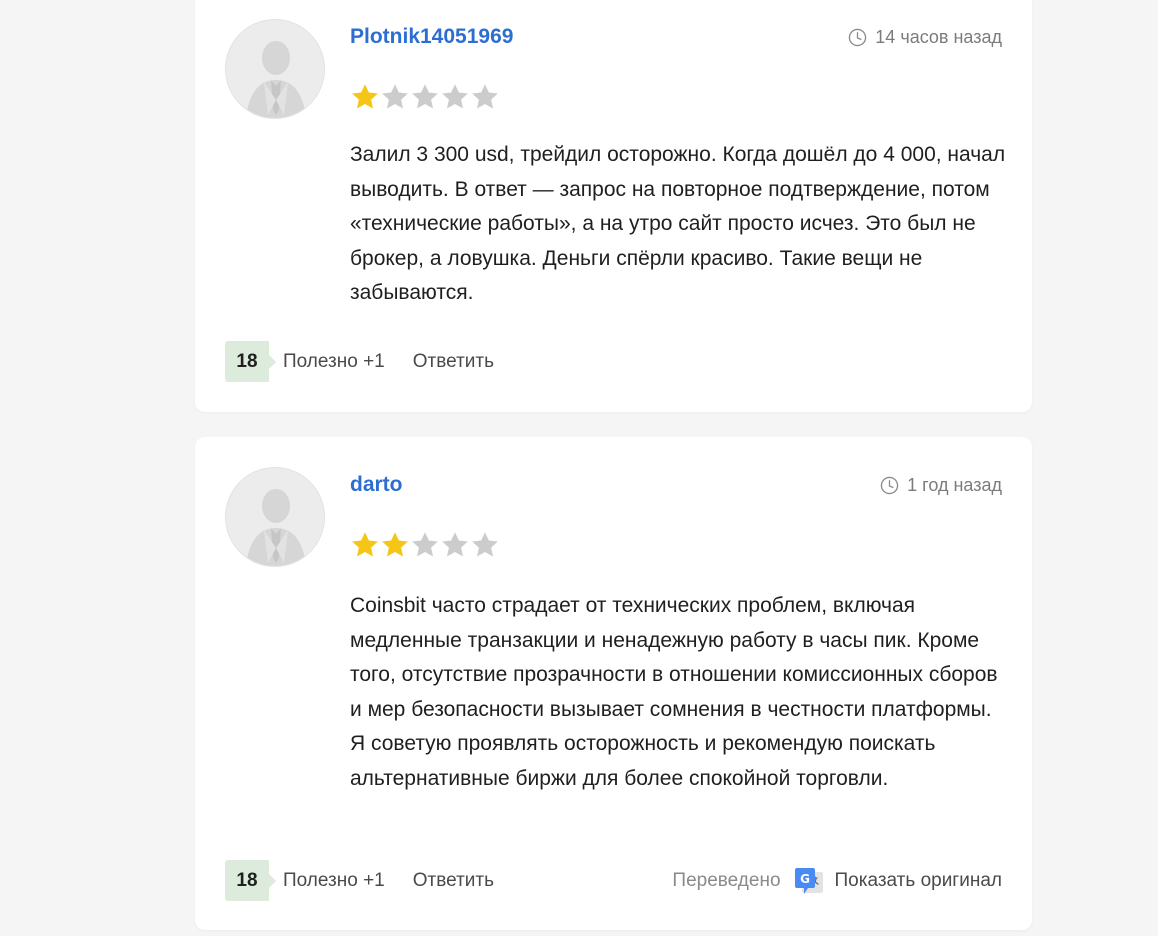  I want to click on timestamp-text: 14 часов назад, so click(938, 37).